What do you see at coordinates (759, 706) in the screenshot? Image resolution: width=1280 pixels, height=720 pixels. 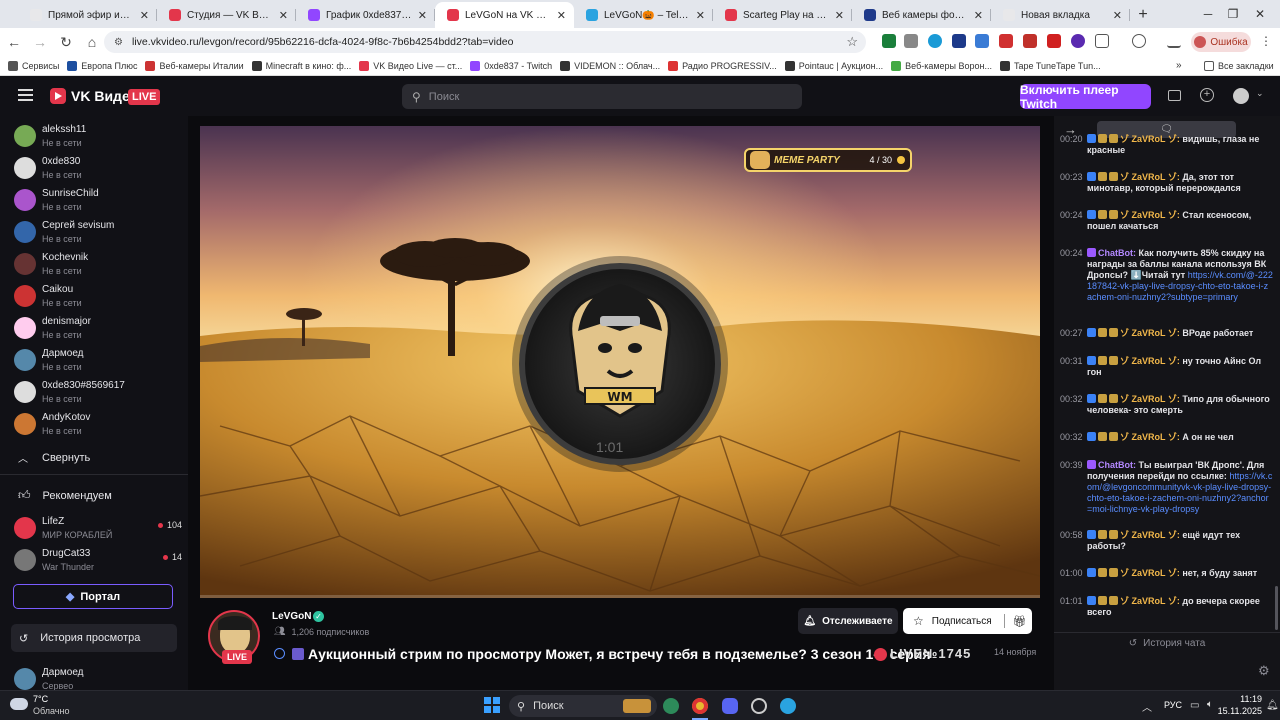 I see `obs-icon` at bounding box center [759, 706].